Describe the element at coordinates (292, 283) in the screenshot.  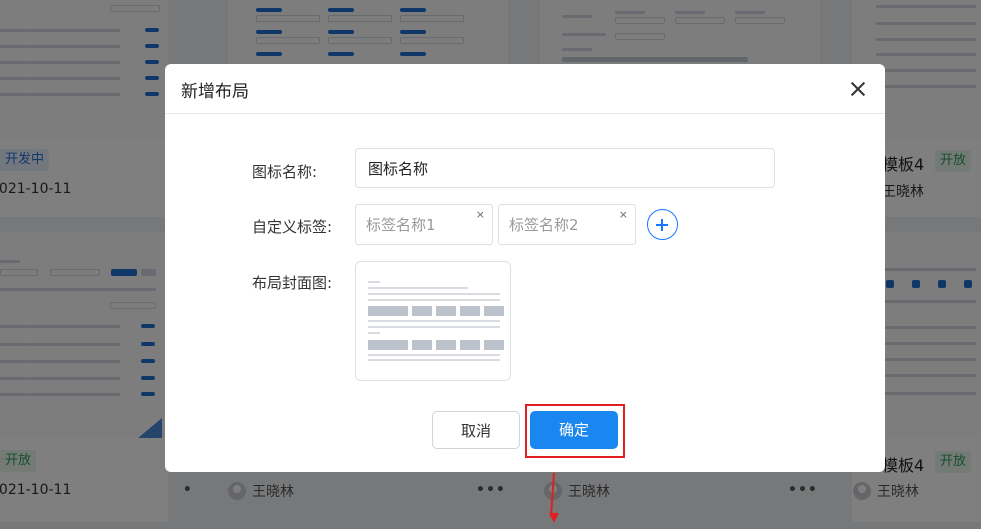
I see `cover-image-label: 布局封面图:` at that location.